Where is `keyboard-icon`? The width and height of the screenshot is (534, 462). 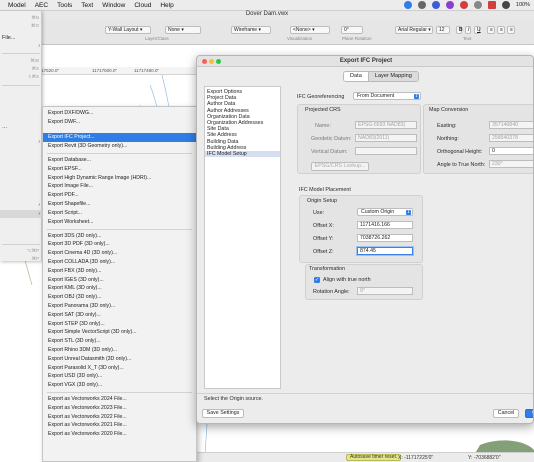
keyboard-icon is located at coordinates (477, 5).